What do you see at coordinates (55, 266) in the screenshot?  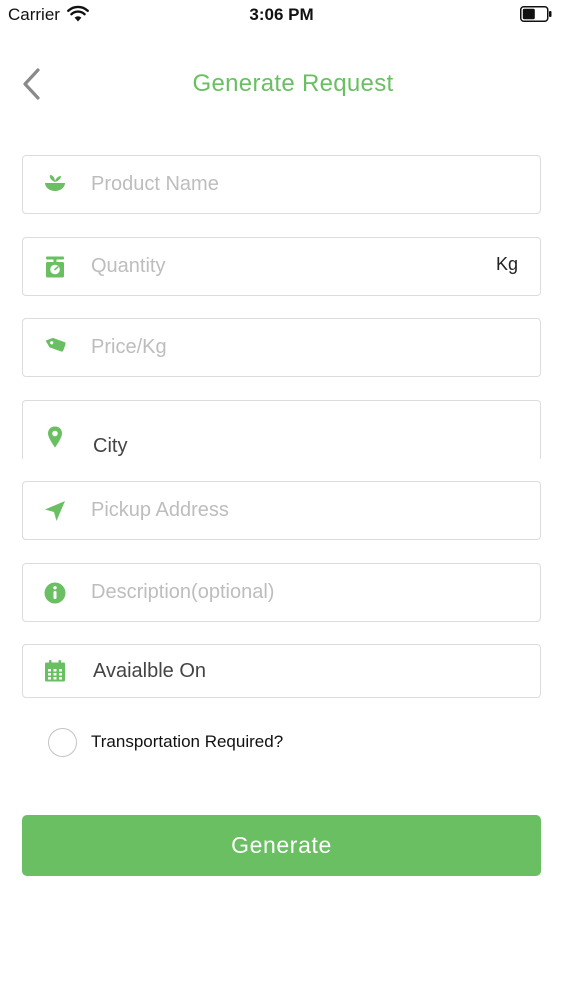 I see `scale-icon` at bounding box center [55, 266].